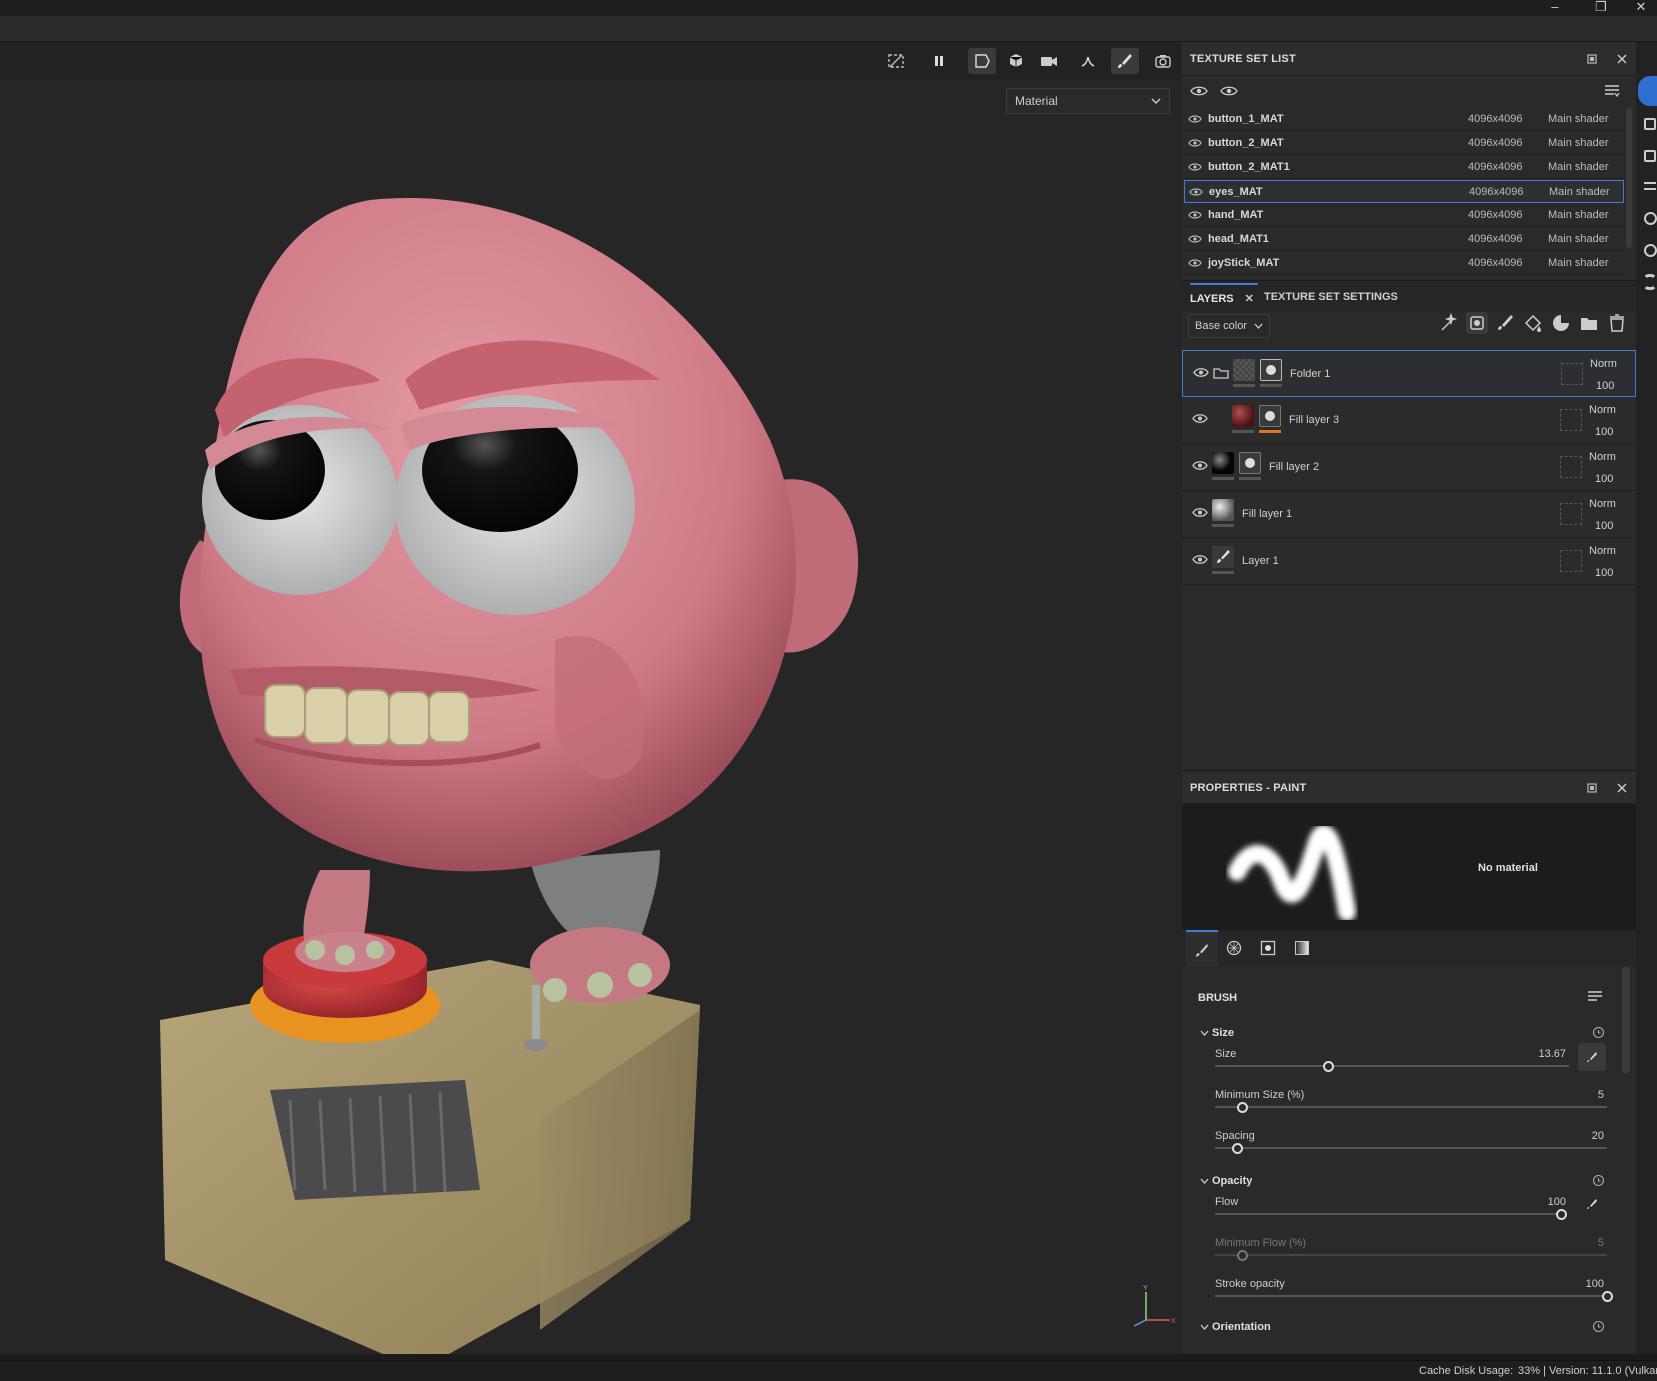 This screenshot has width=1657, height=1381. I want to click on layer-name: Fill layer 3, so click(1314, 420).